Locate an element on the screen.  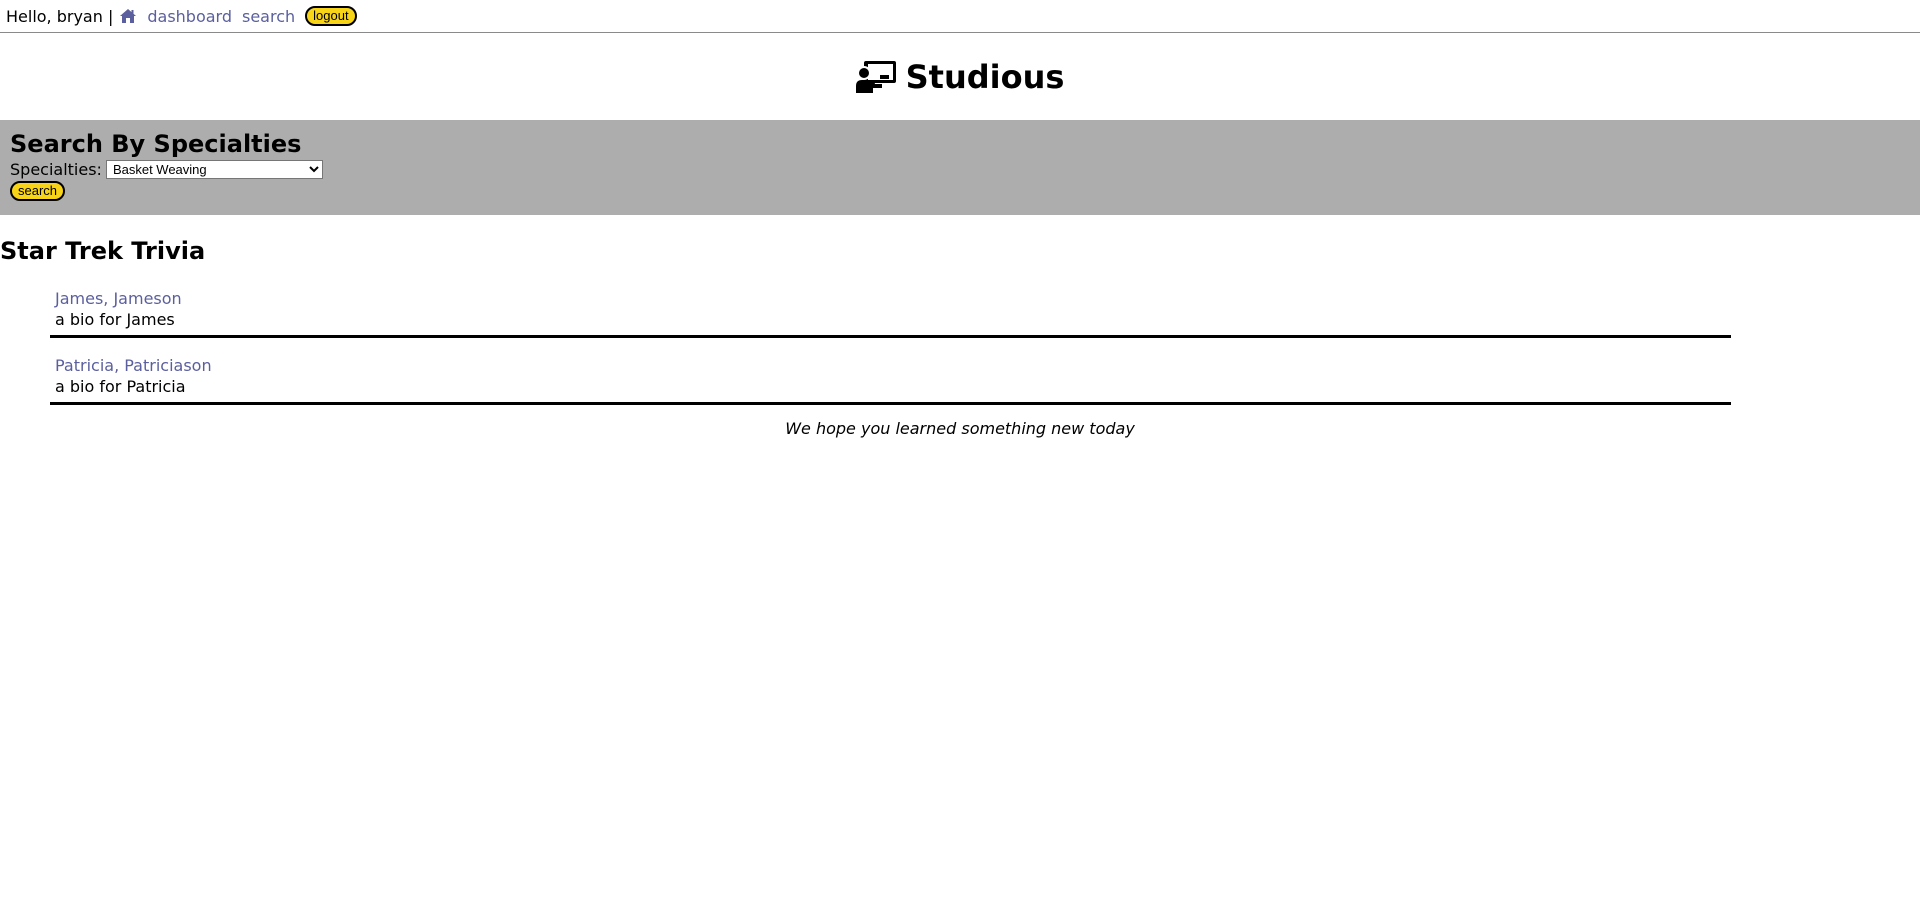
home-link is located at coordinates (128, 16).